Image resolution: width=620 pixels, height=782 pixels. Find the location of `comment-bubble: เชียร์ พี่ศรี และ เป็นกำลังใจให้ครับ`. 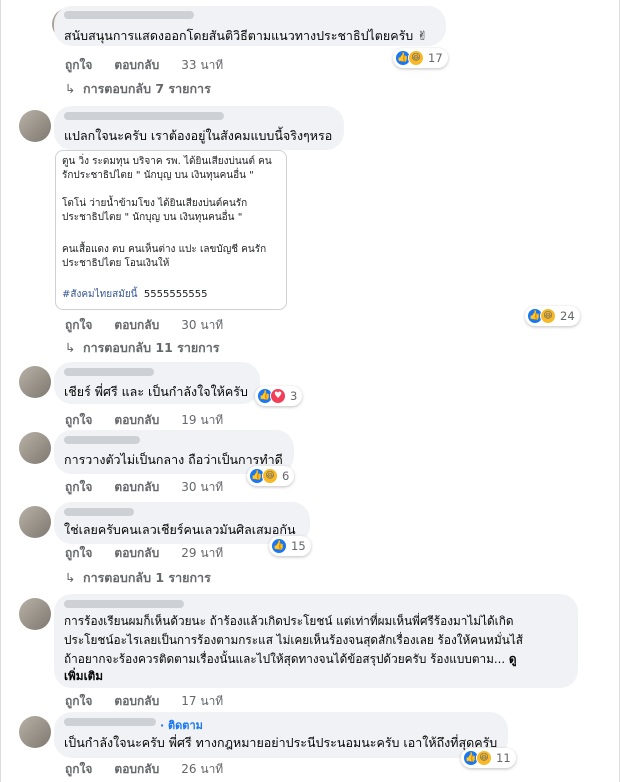

comment-bubble: เชียร์ พี่ศรี และ เป็นกำลังใจให้ครับ is located at coordinates (157, 383).